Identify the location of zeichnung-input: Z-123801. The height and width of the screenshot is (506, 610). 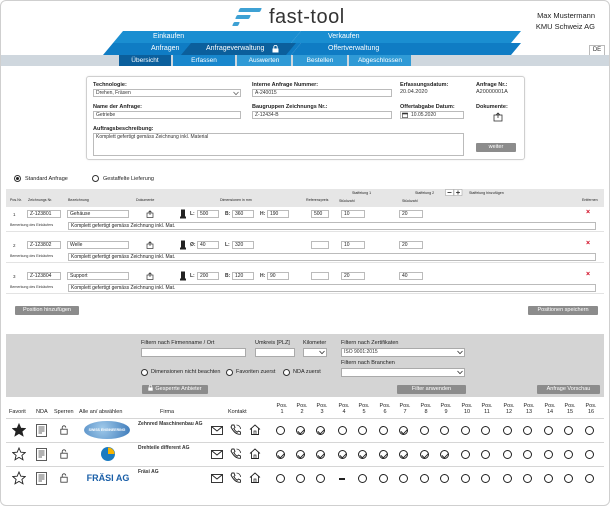
(44, 214).